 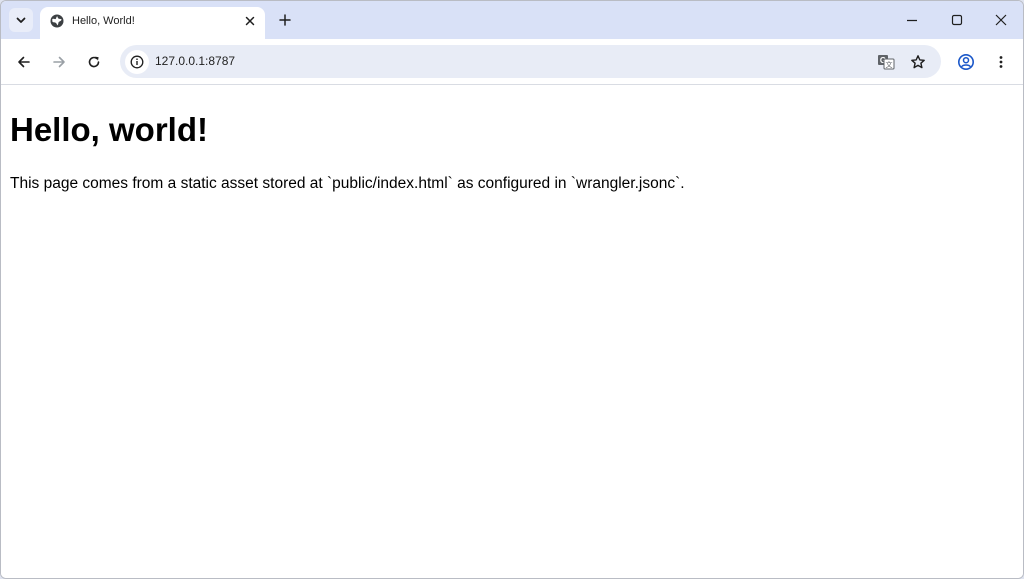 What do you see at coordinates (57, 21) in the screenshot?
I see `globe-icon` at bounding box center [57, 21].